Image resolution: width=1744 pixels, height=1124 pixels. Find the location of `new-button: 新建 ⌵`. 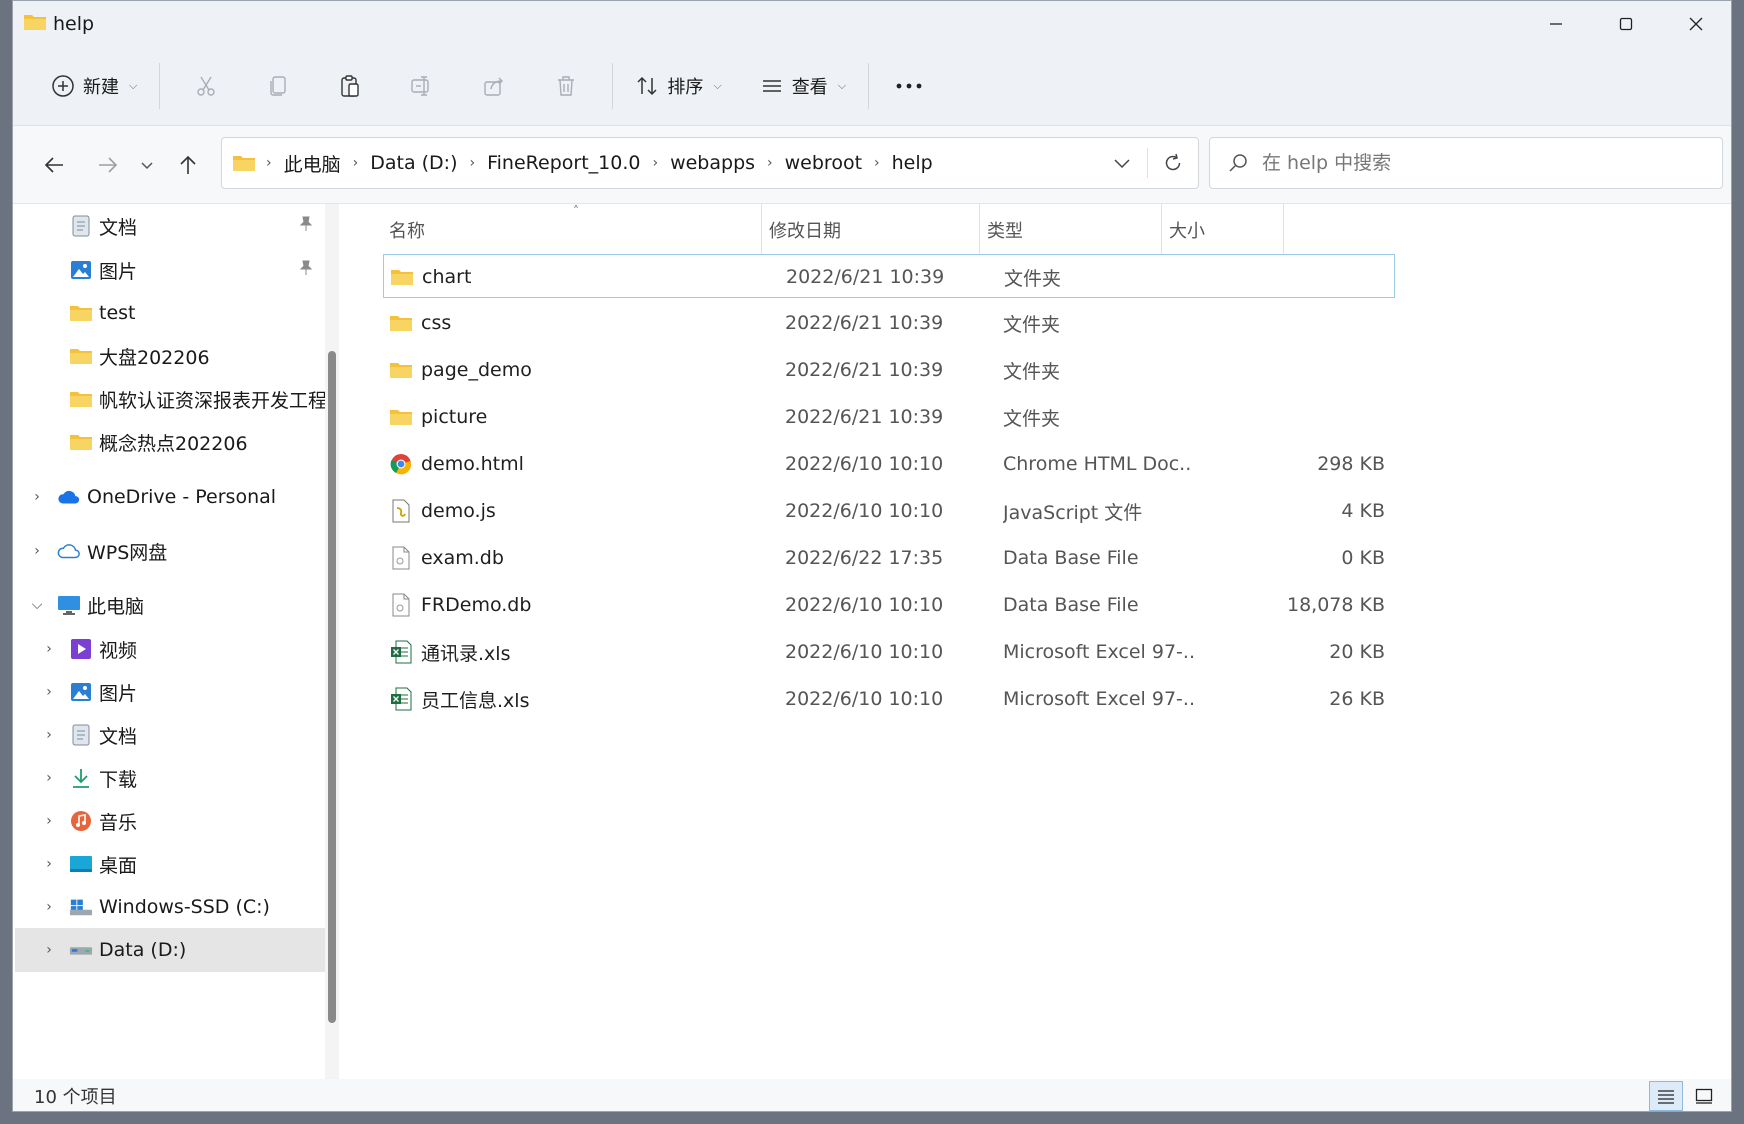

new-button: 新建 ⌵ is located at coordinates (94, 86).